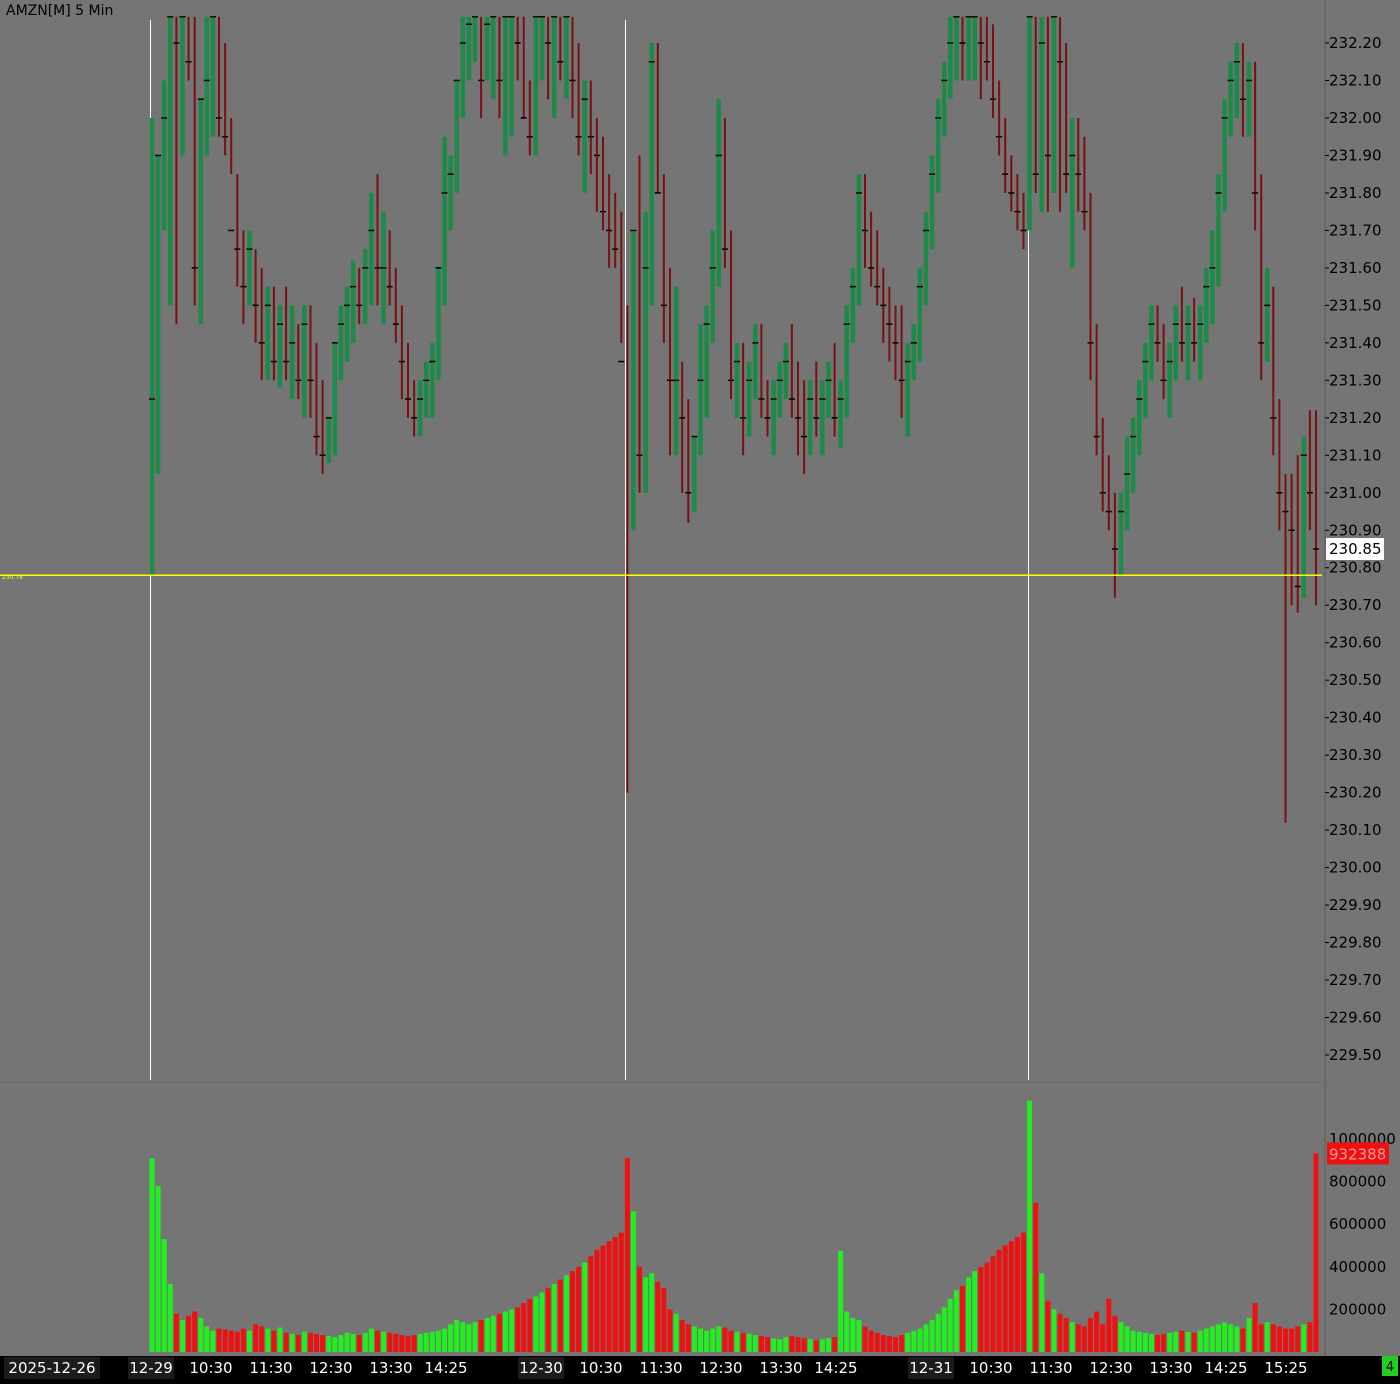 Image resolution: width=1400 pixels, height=1384 pixels. What do you see at coordinates (1355, 530) in the screenshot?
I see `price-tick-label: 230.90` at bounding box center [1355, 530].